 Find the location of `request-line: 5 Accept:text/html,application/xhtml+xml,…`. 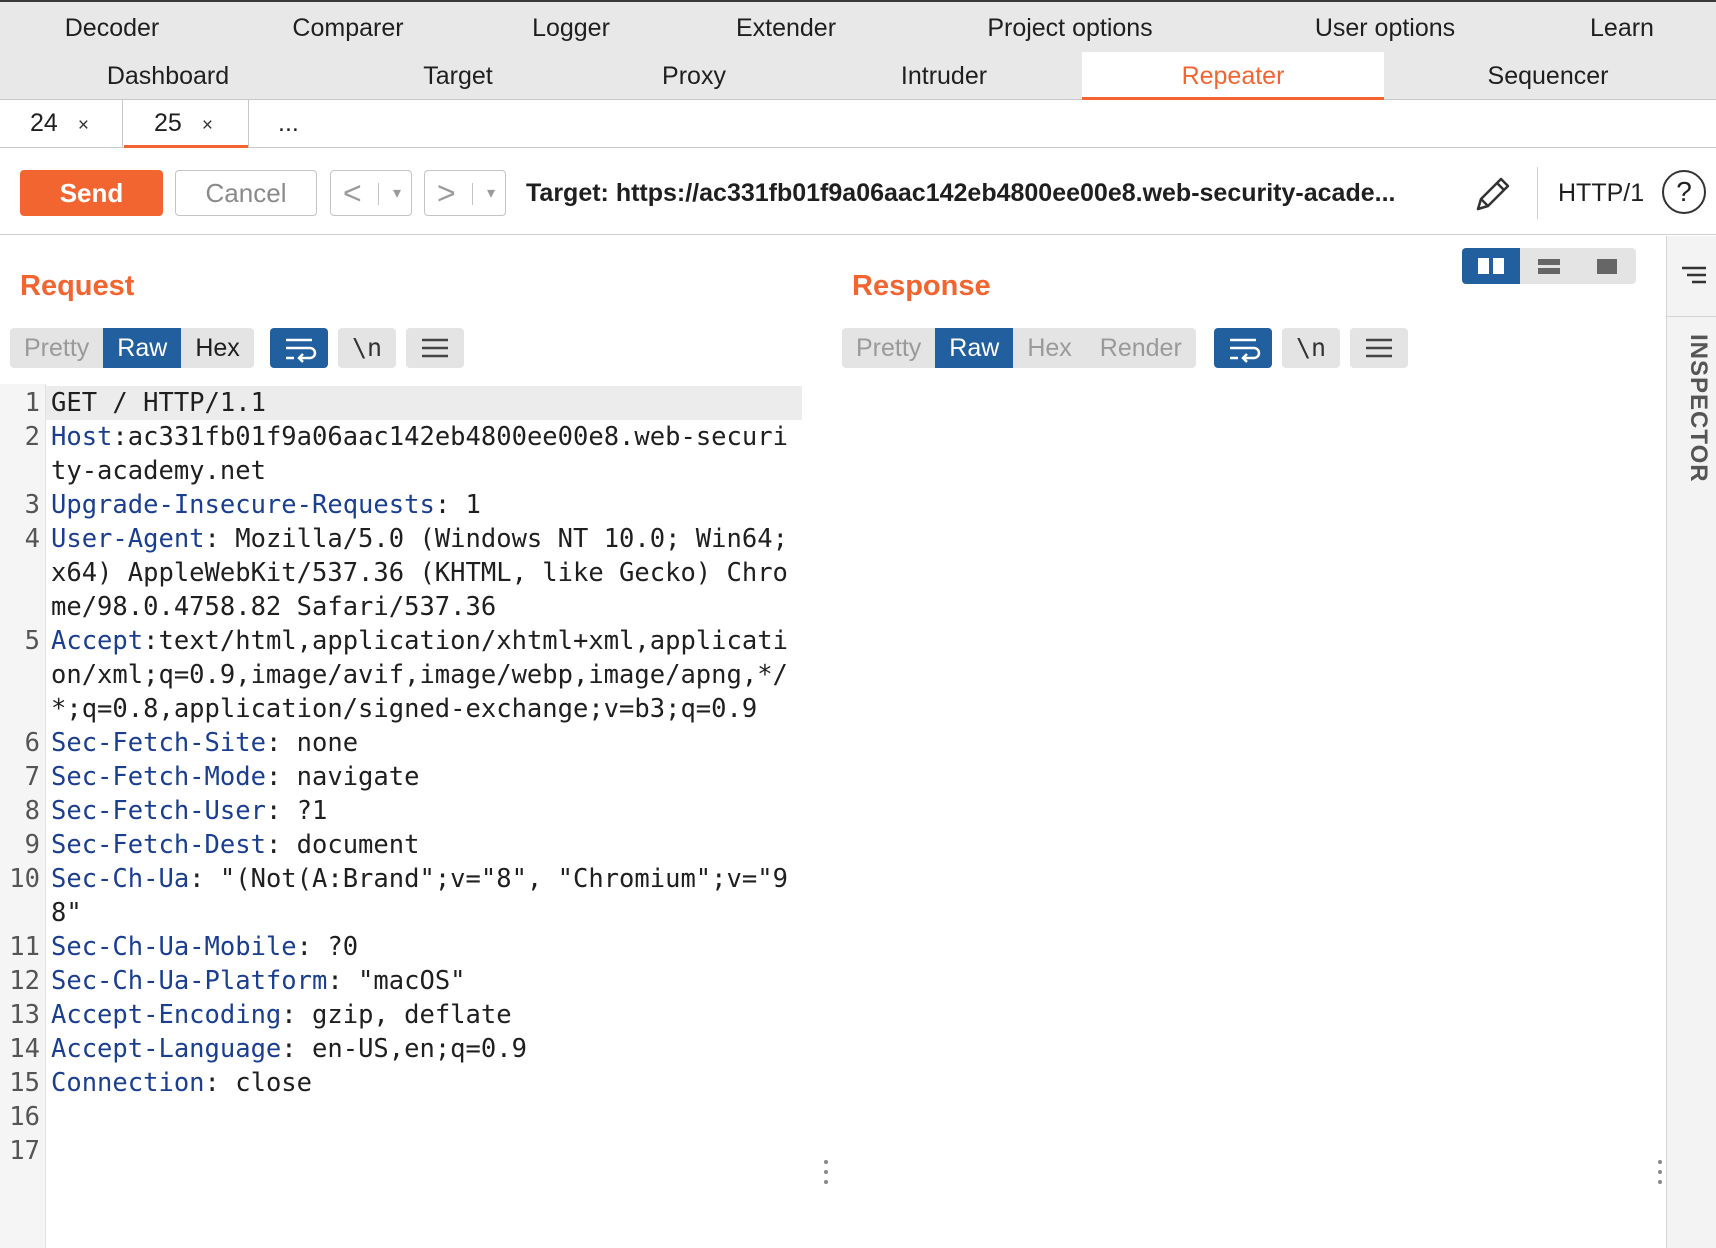

request-line: 5 Accept:text/html,application/xhtml+xml,… is located at coordinates (401, 675).